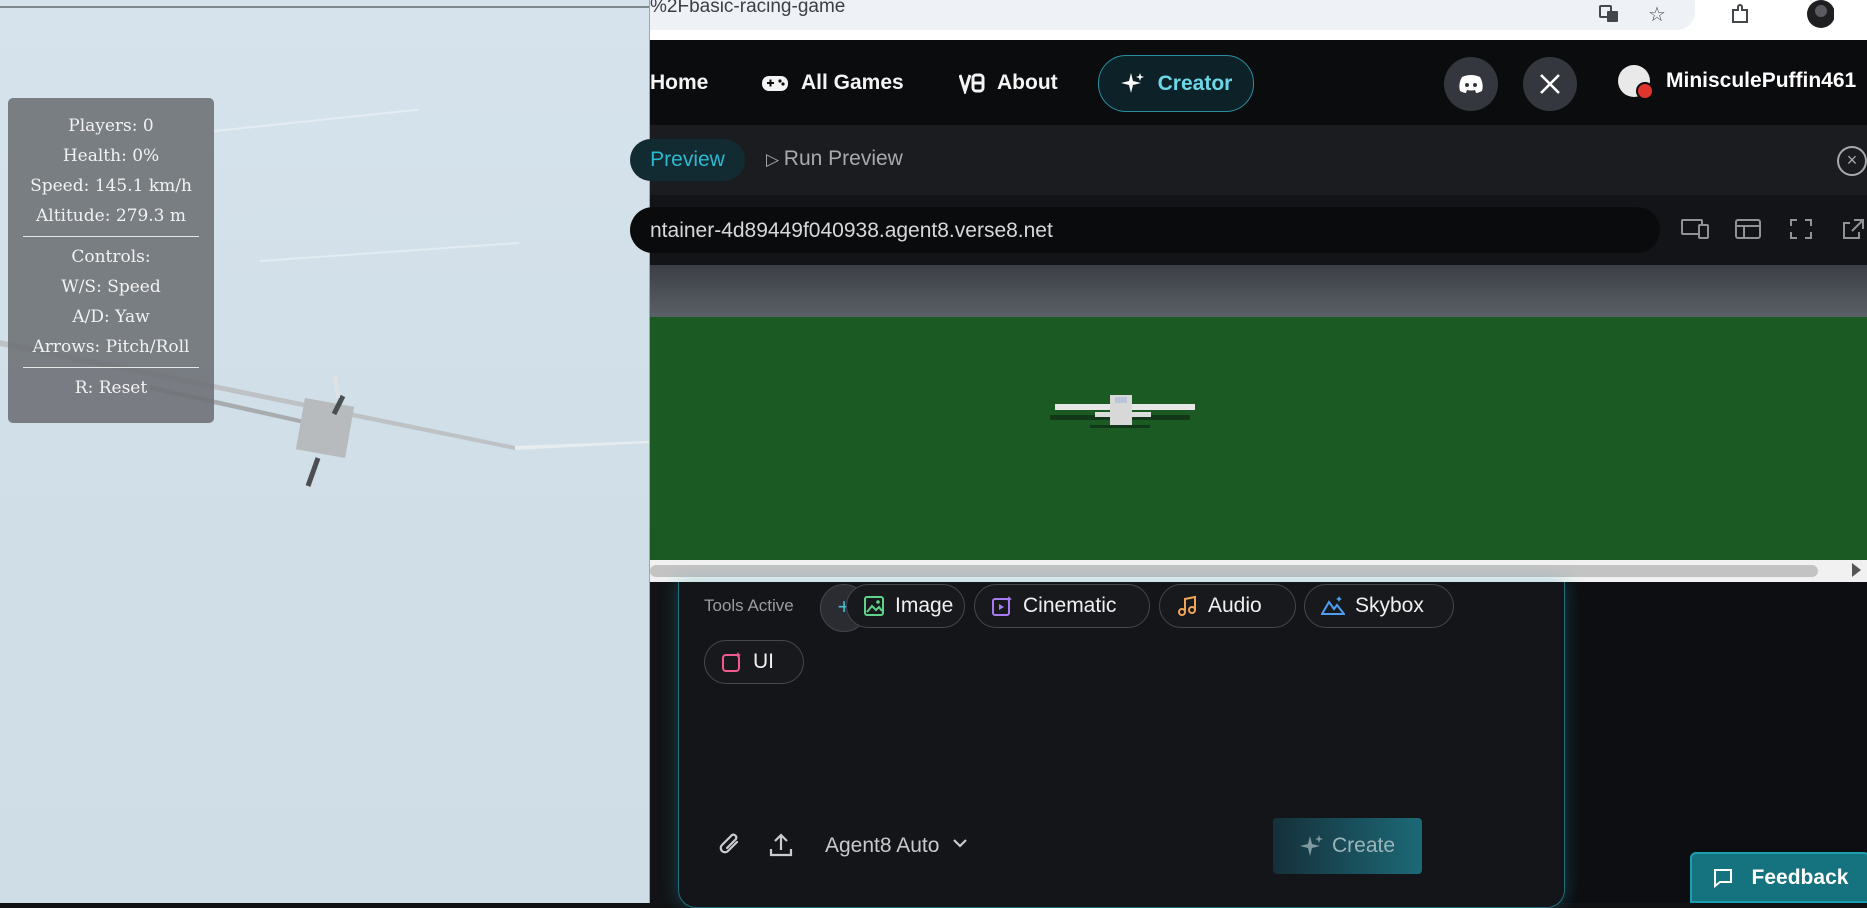 The image size is (1867, 908). I want to click on nav-all-games-label: All Games, so click(852, 82).